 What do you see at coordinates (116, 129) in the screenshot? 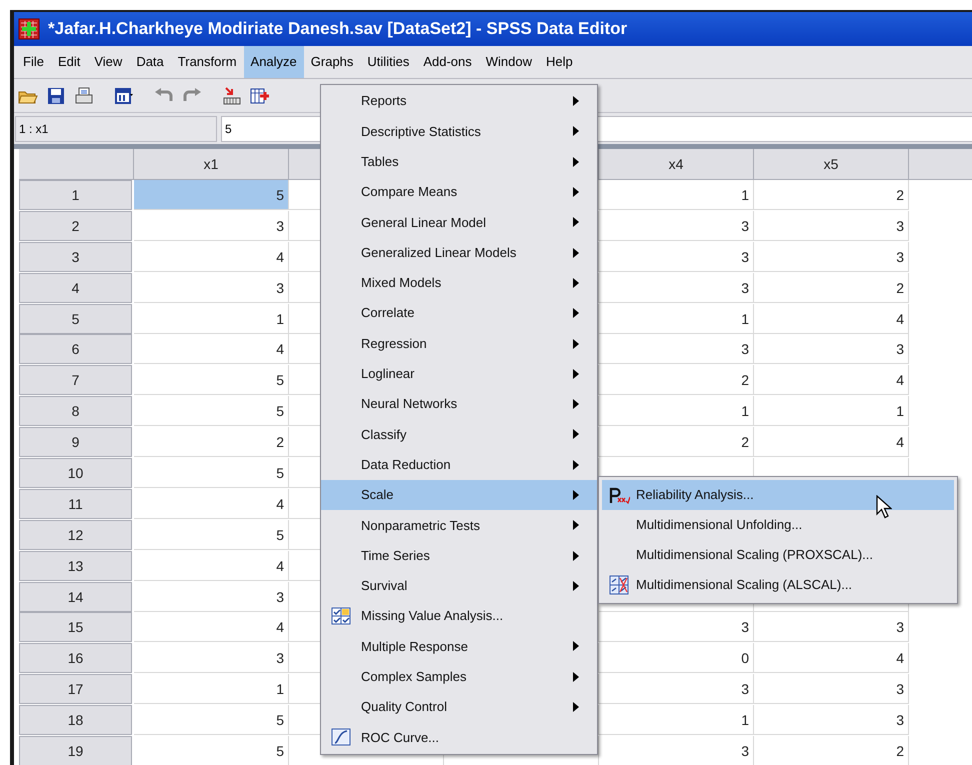
I see `cell-reference-field: 1 : x1` at bounding box center [116, 129].